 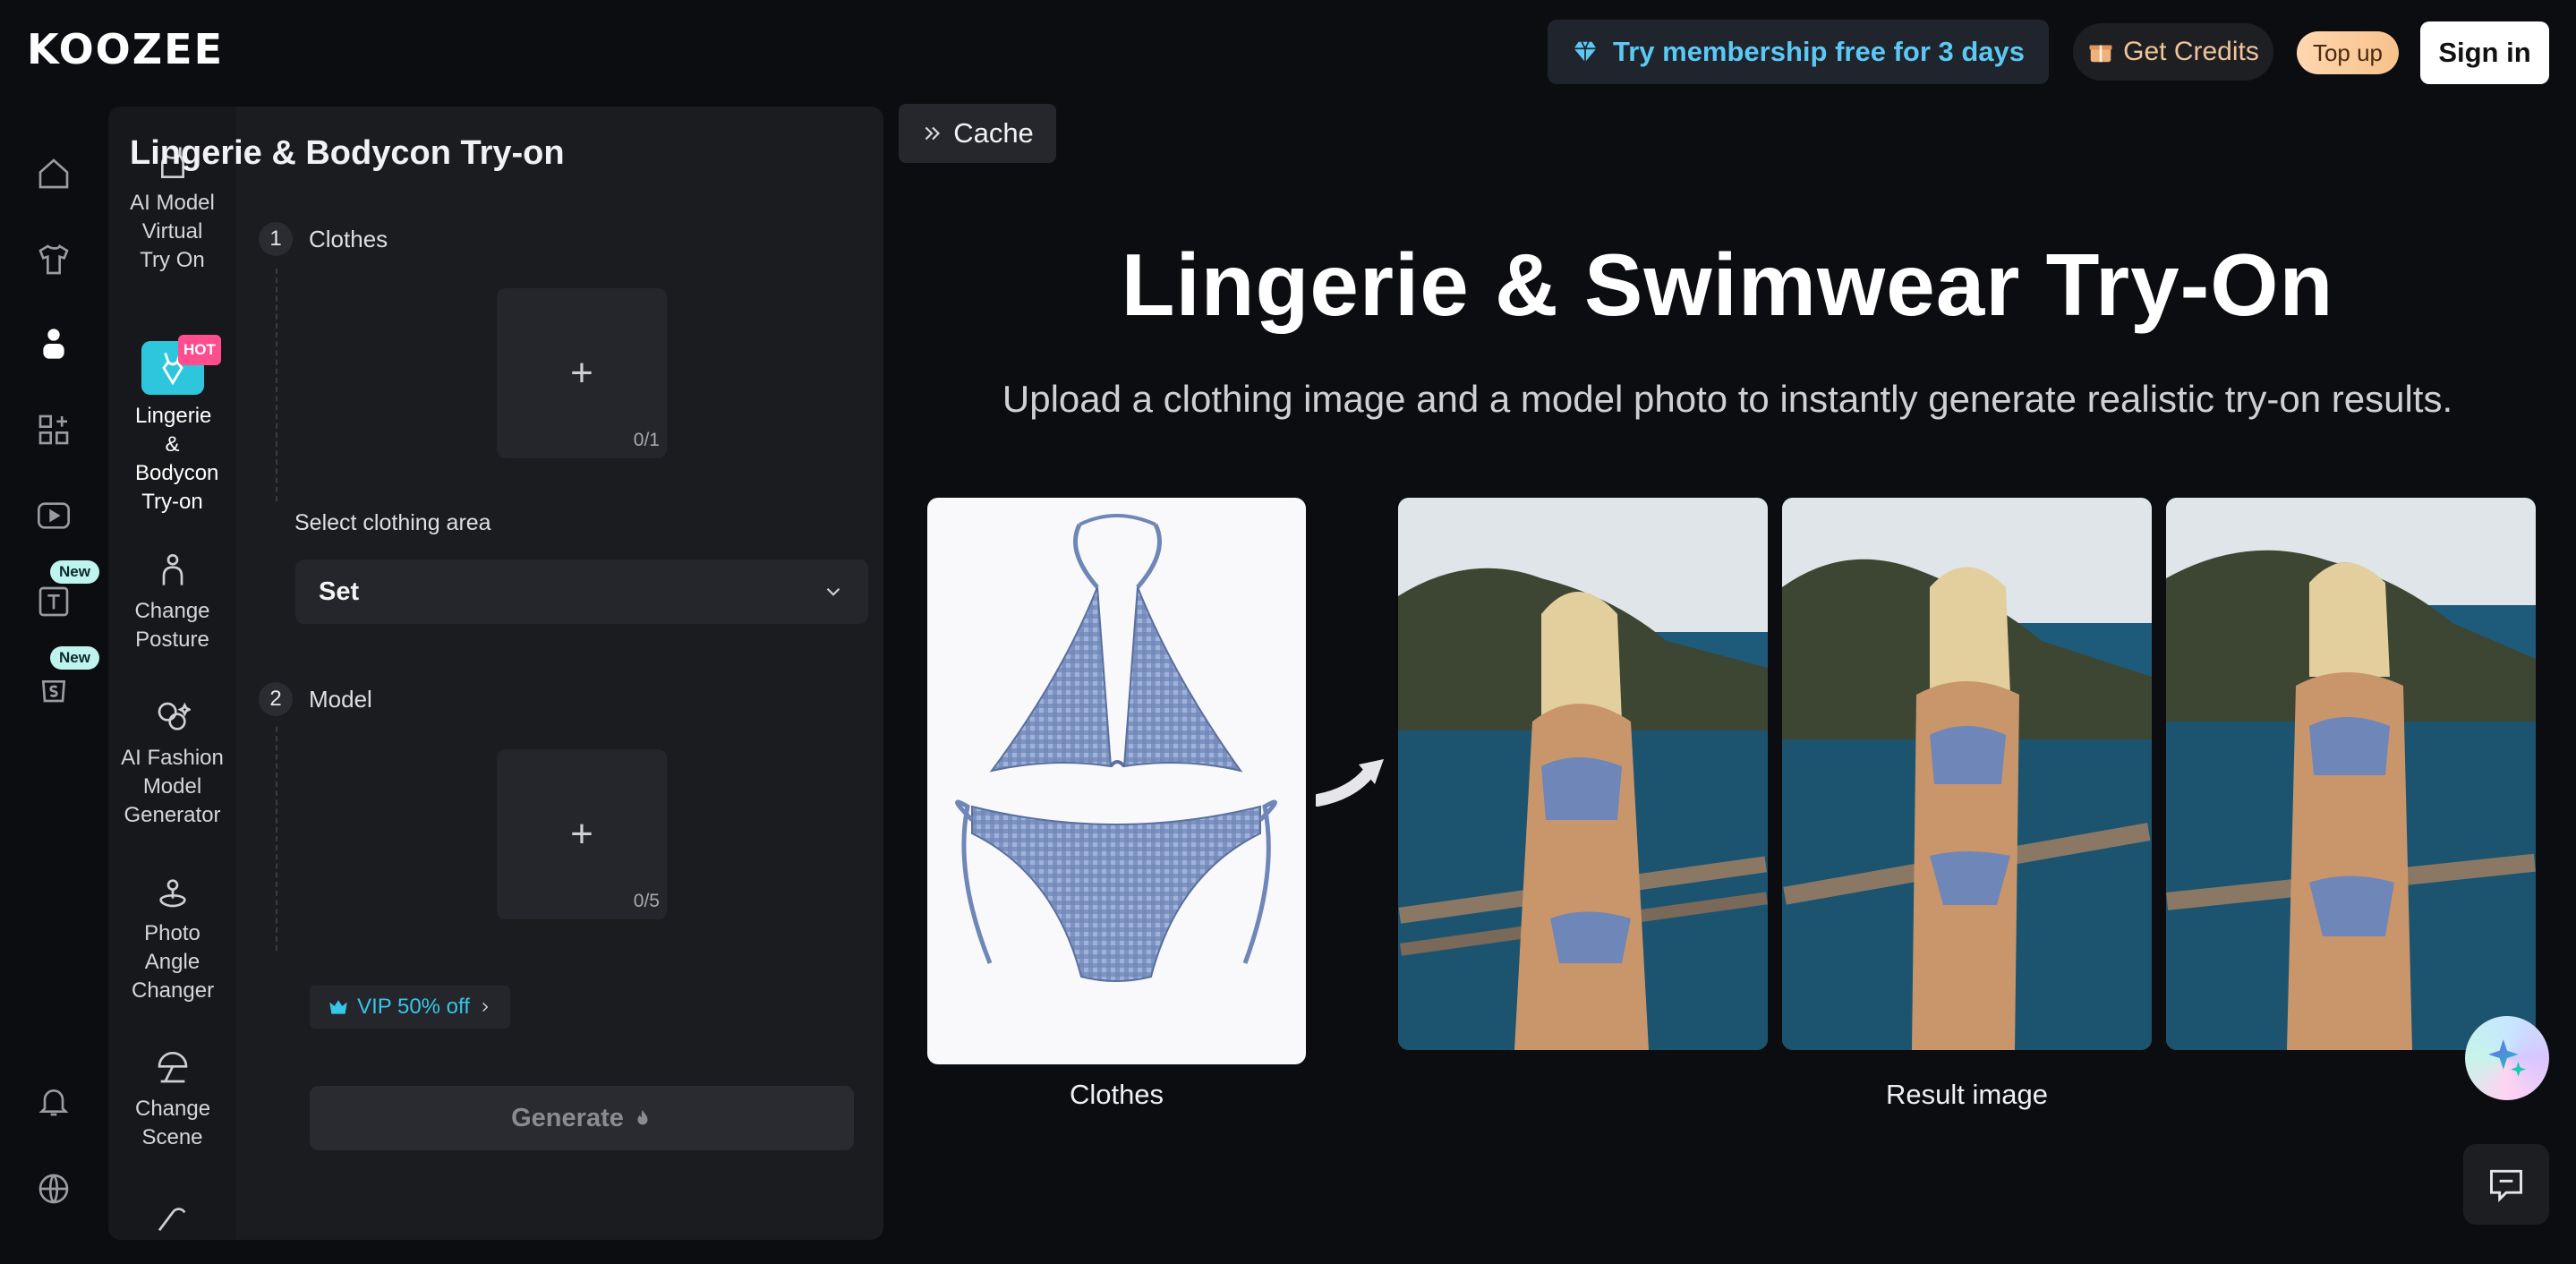 What do you see at coordinates (172, 892) in the screenshot?
I see `angle-icon` at bounding box center [172, 892].